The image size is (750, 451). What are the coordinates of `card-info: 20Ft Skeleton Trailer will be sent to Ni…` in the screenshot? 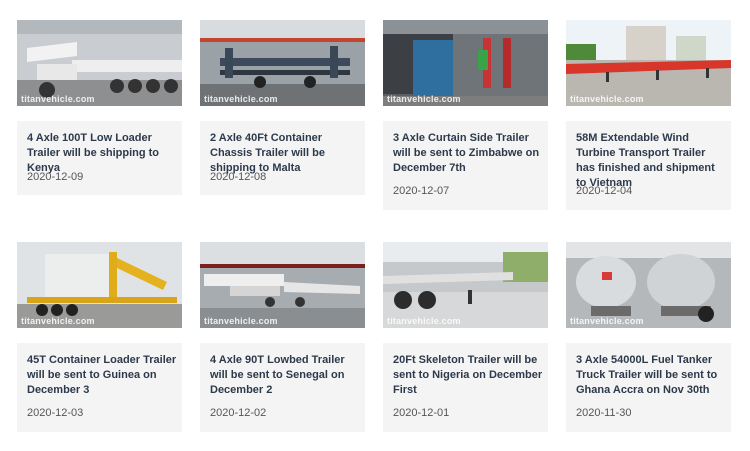 It's located at (465, 387).